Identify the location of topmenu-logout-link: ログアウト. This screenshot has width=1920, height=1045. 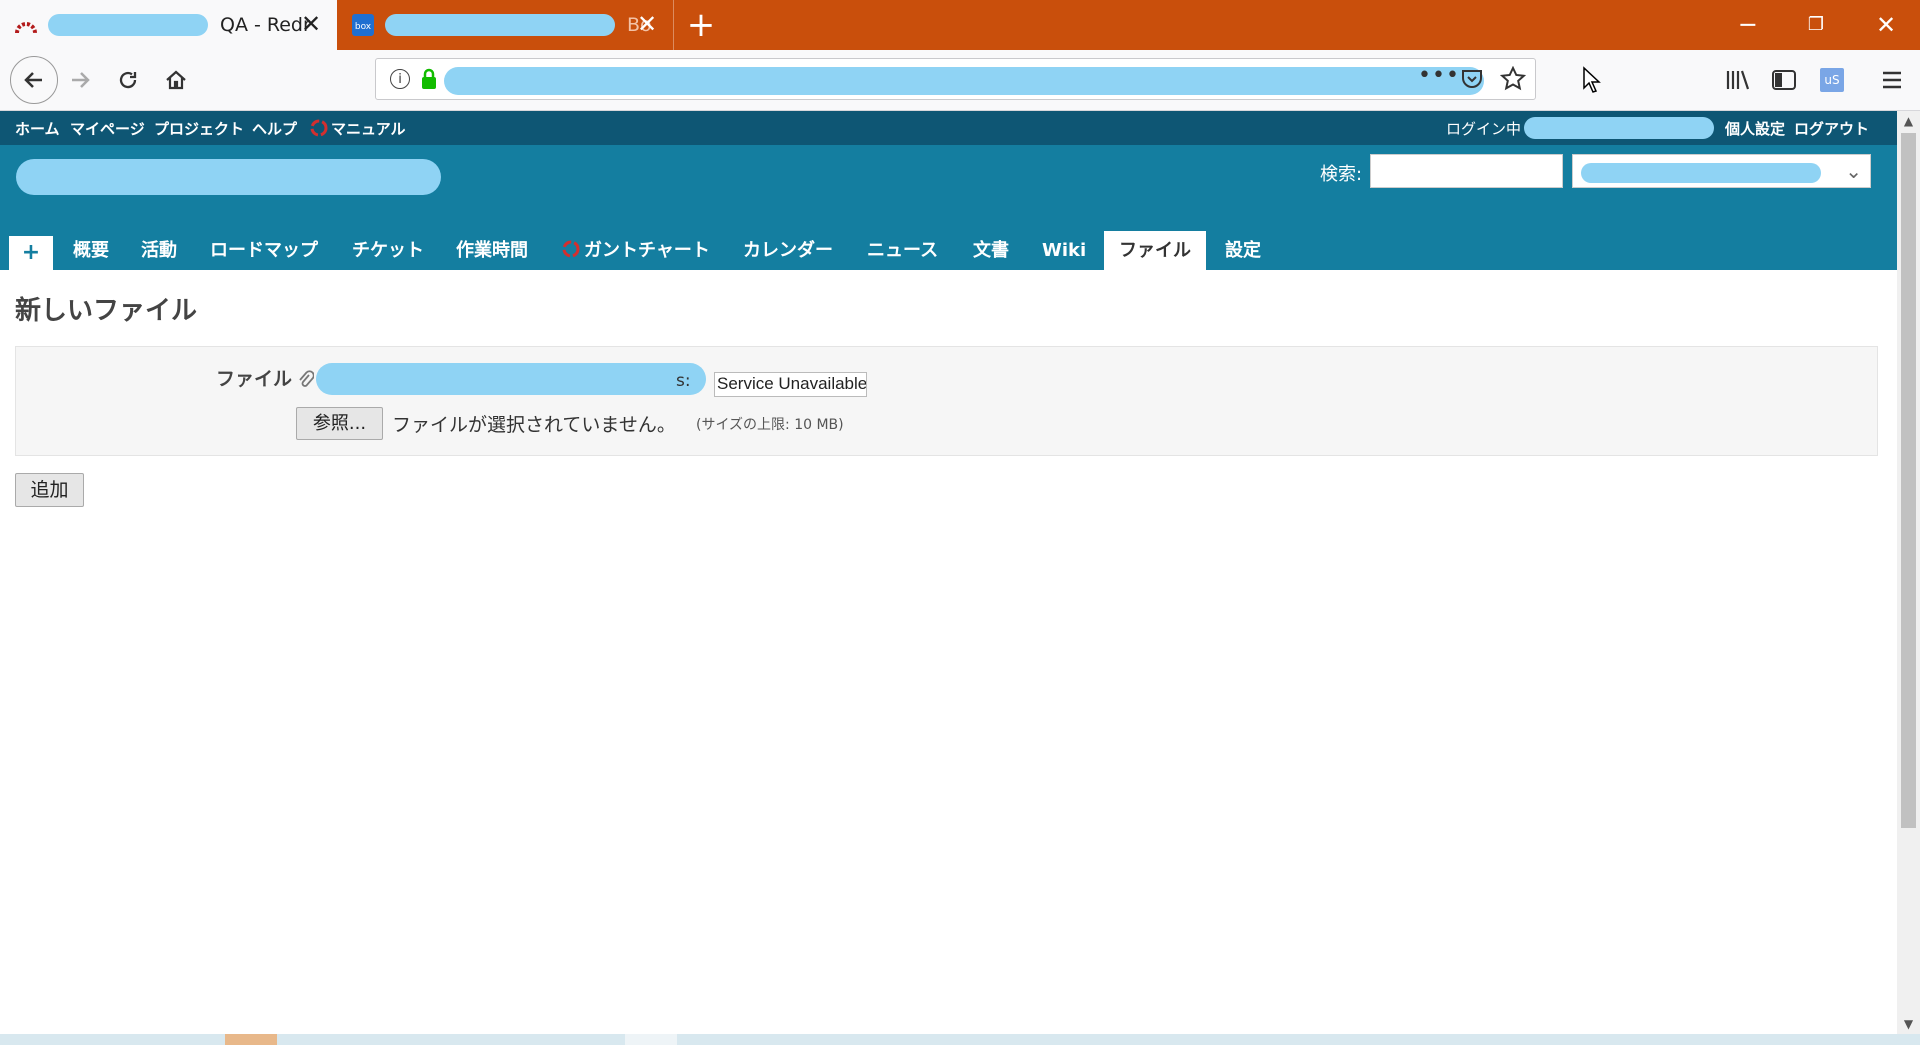
(1831, 128).